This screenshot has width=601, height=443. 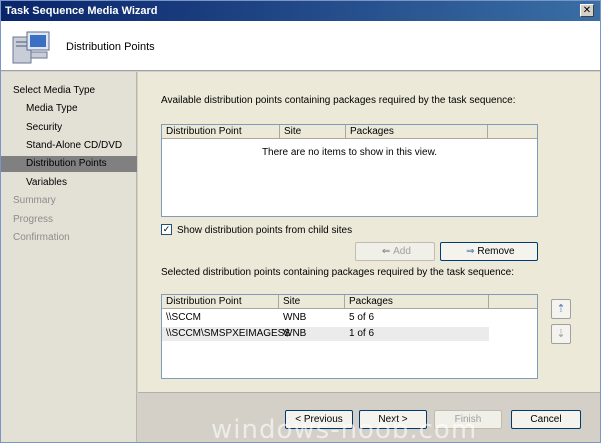 What do you see at coordinates (489, 251) in the screenshot?
I see `remove-button: ⇒ Remove` at bounding box center [489, 251].